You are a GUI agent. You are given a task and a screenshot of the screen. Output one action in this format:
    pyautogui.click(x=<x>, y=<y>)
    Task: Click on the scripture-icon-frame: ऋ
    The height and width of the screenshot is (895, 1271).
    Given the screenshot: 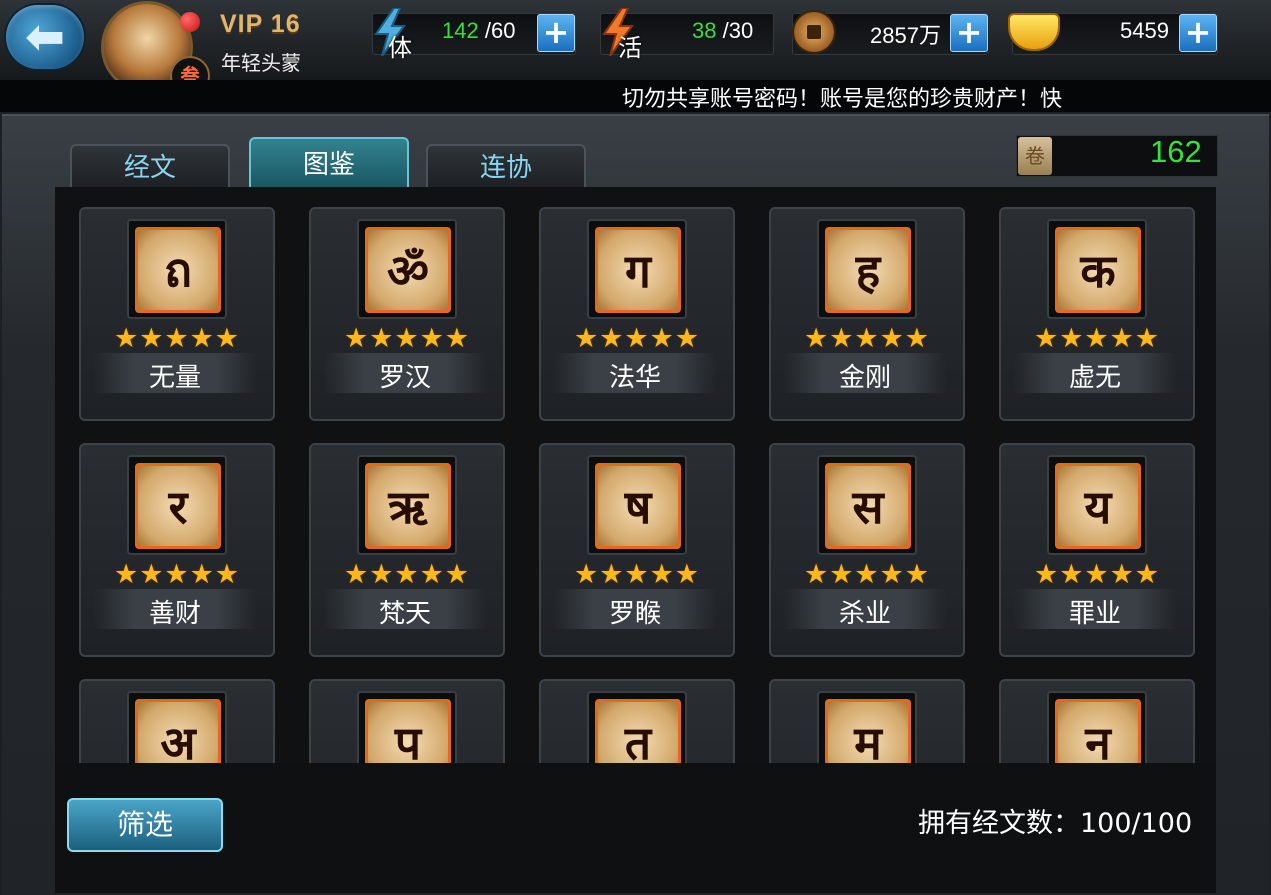 What is the action you would take?
    pyautogui.click(x=407, y=505)
    